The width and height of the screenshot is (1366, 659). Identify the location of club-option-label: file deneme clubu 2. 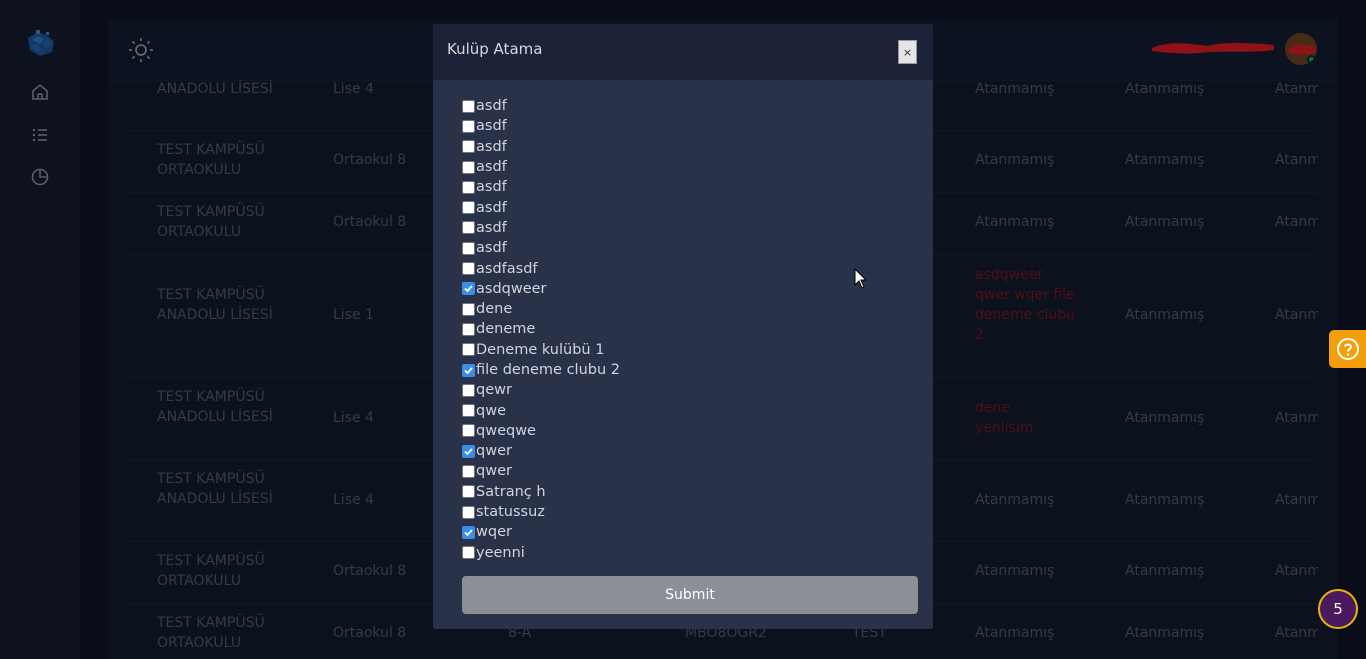
(548, 370).